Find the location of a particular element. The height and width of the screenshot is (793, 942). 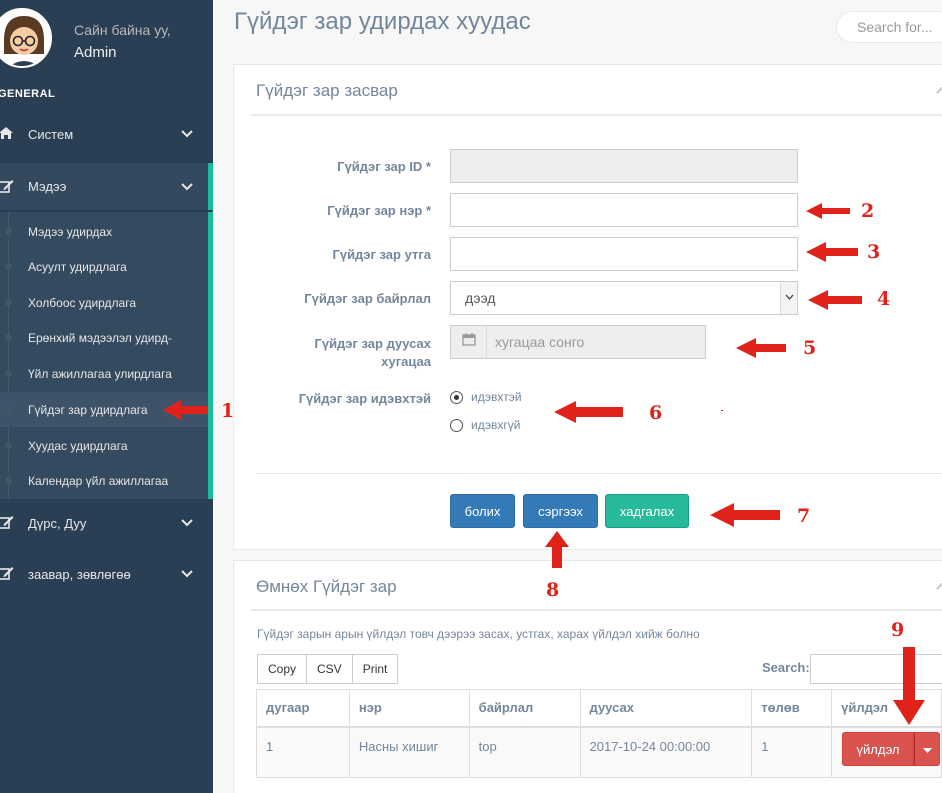

annotation-label: 2 is located at coordinates (868, 211).